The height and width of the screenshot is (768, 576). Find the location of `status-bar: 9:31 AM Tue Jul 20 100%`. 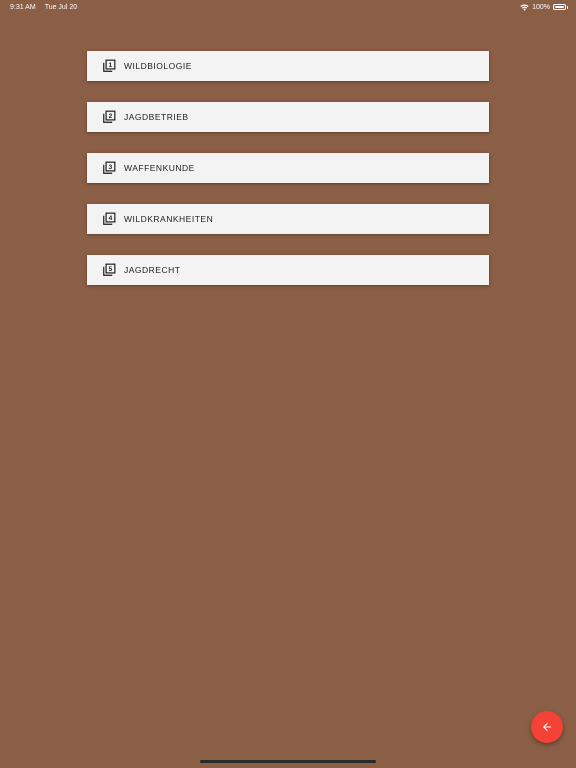

status-bar: 9:31 AM Tue Jul 20 100% is located at coordinates (288, 7).